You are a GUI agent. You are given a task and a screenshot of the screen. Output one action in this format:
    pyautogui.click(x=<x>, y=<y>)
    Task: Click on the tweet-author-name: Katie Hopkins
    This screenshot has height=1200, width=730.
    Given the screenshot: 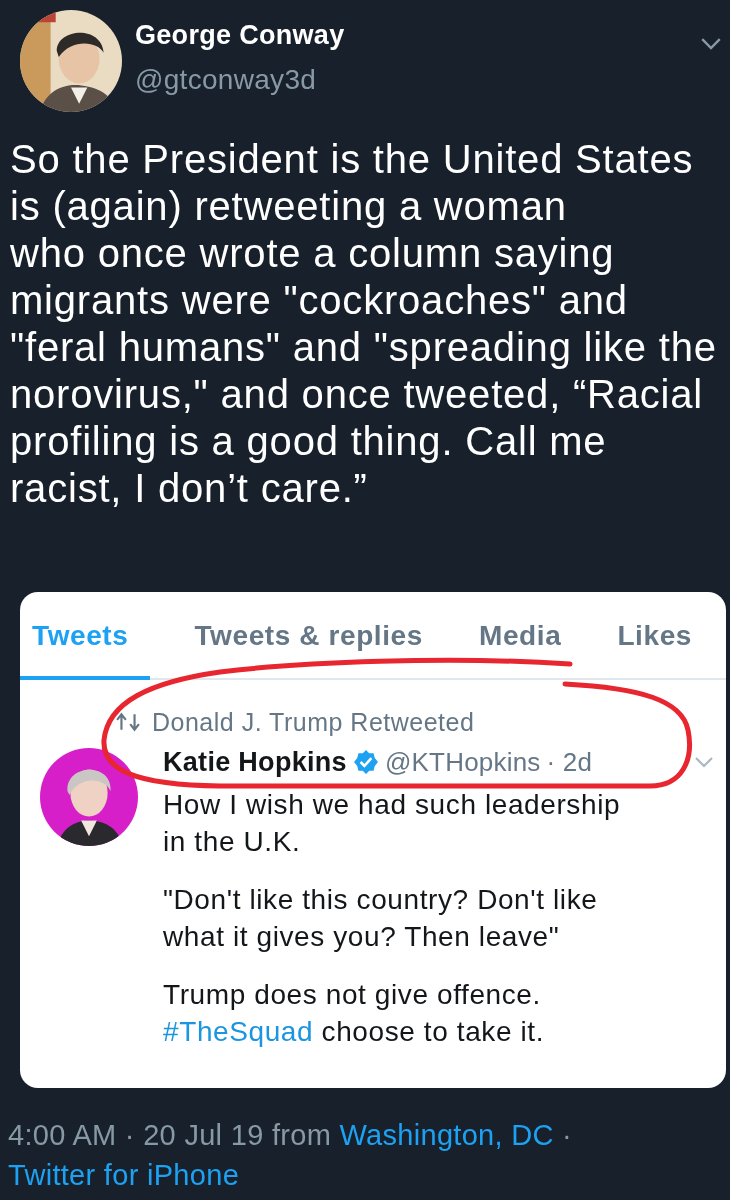 What is the action you would take?
    pyautogui.click(x=255, y=762)
    